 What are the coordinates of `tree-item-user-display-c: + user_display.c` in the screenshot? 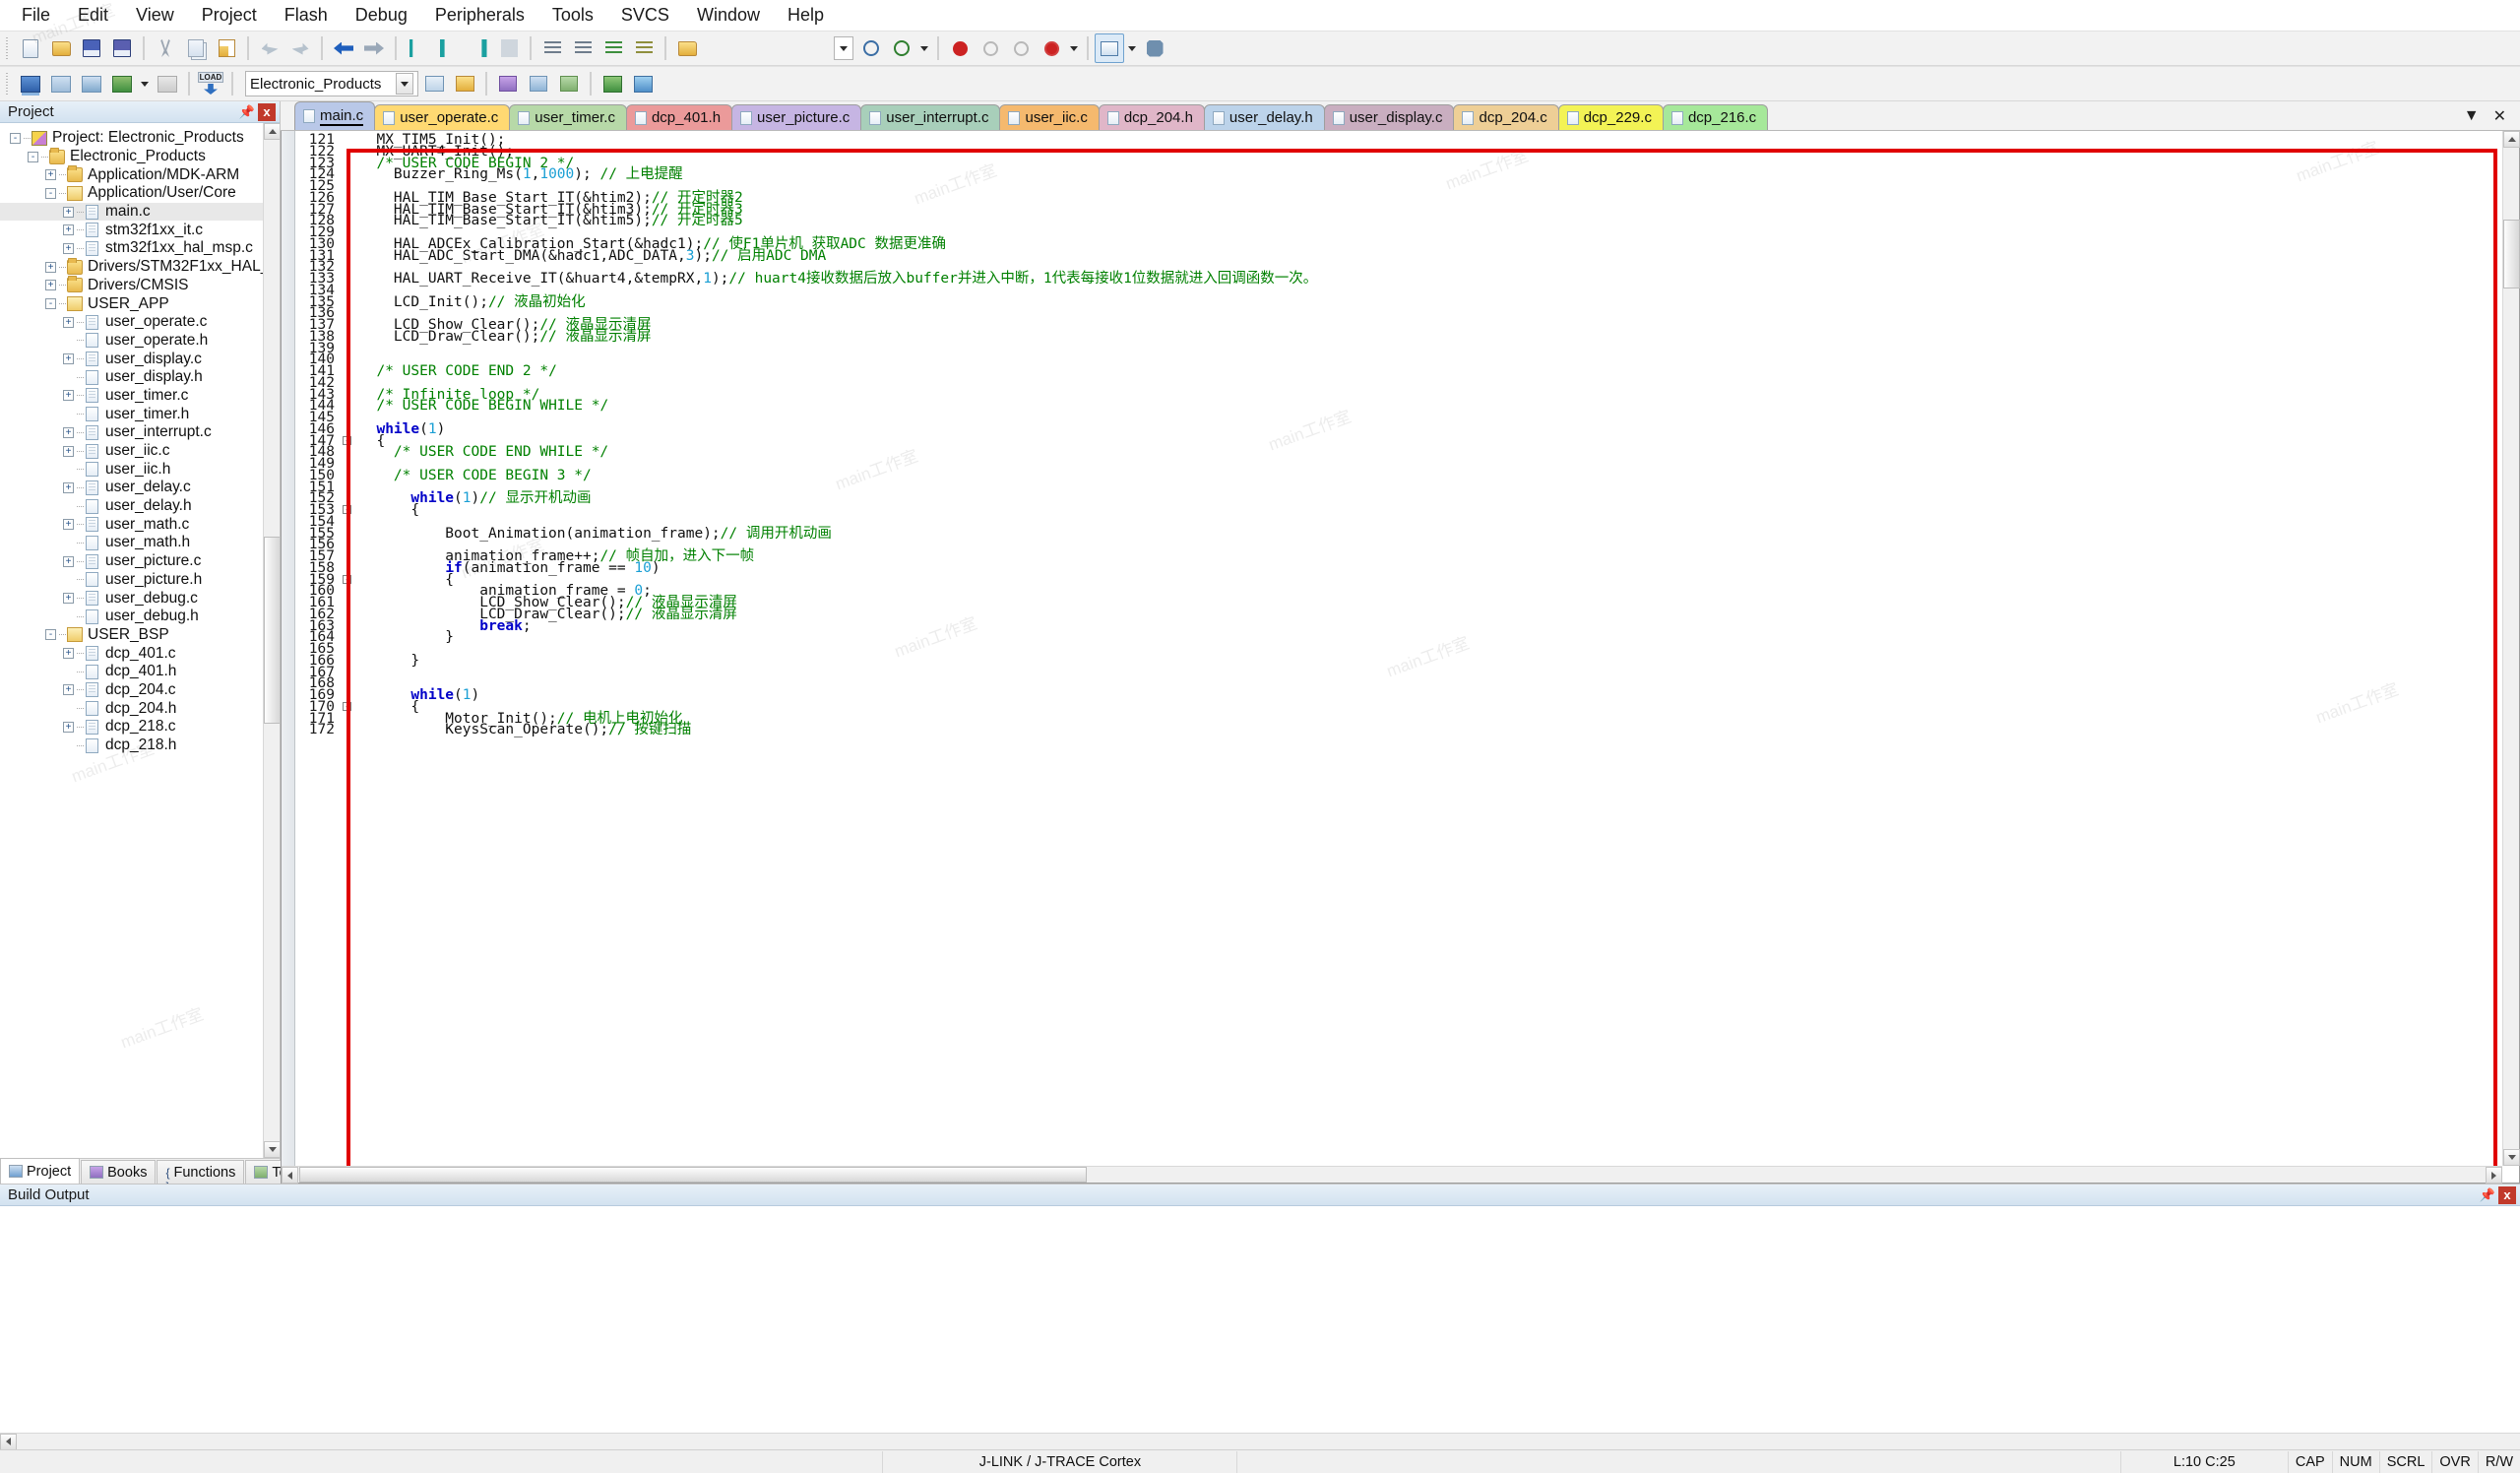 It's located at (140, 359).